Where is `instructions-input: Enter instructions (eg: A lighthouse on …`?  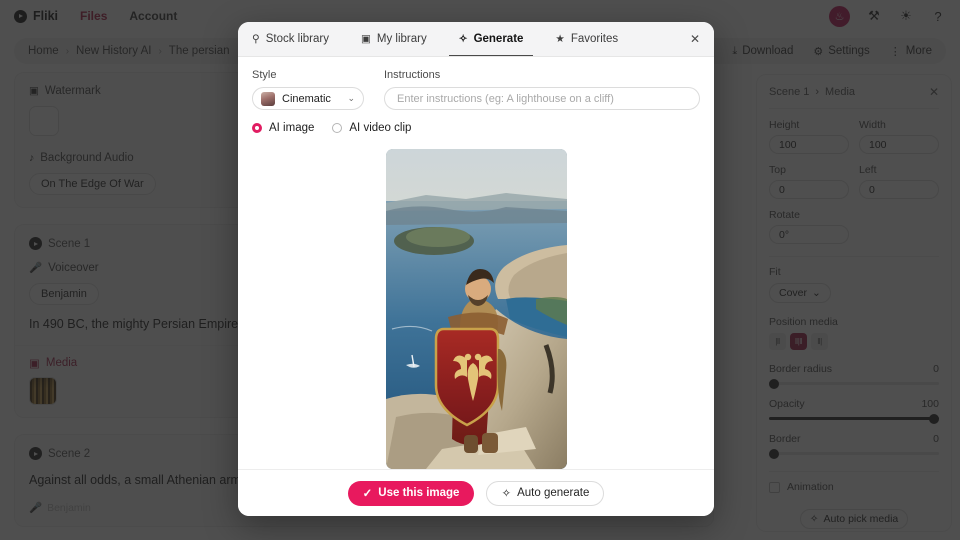
instructions-input: Enter instructions (eg: A lighthouse on … is located at coordinates (542, 98).